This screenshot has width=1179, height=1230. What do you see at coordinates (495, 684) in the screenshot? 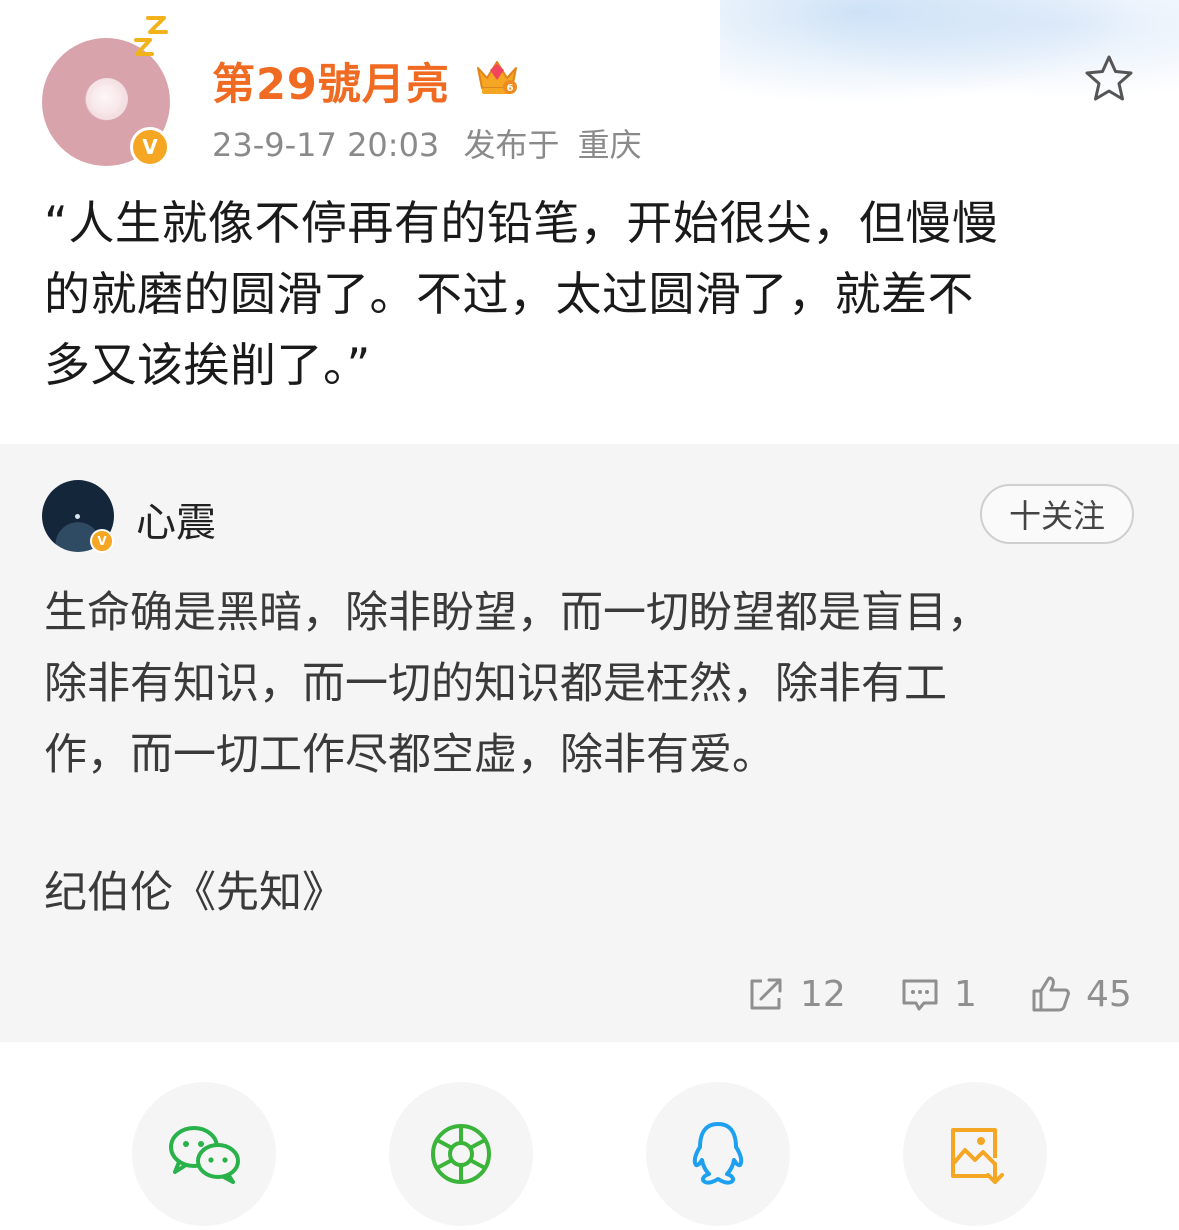
I see `quoted-line: 除非有知识，而一切的知识都是枉然，除非有工` at bounding box center [495, 684].